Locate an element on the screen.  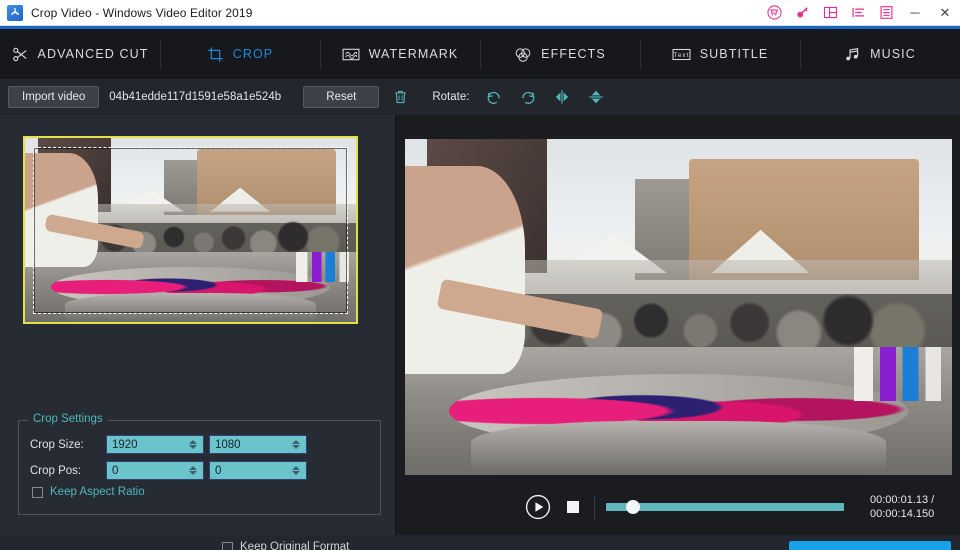
minimize-button: ─ is located at coordinates (915, 13).